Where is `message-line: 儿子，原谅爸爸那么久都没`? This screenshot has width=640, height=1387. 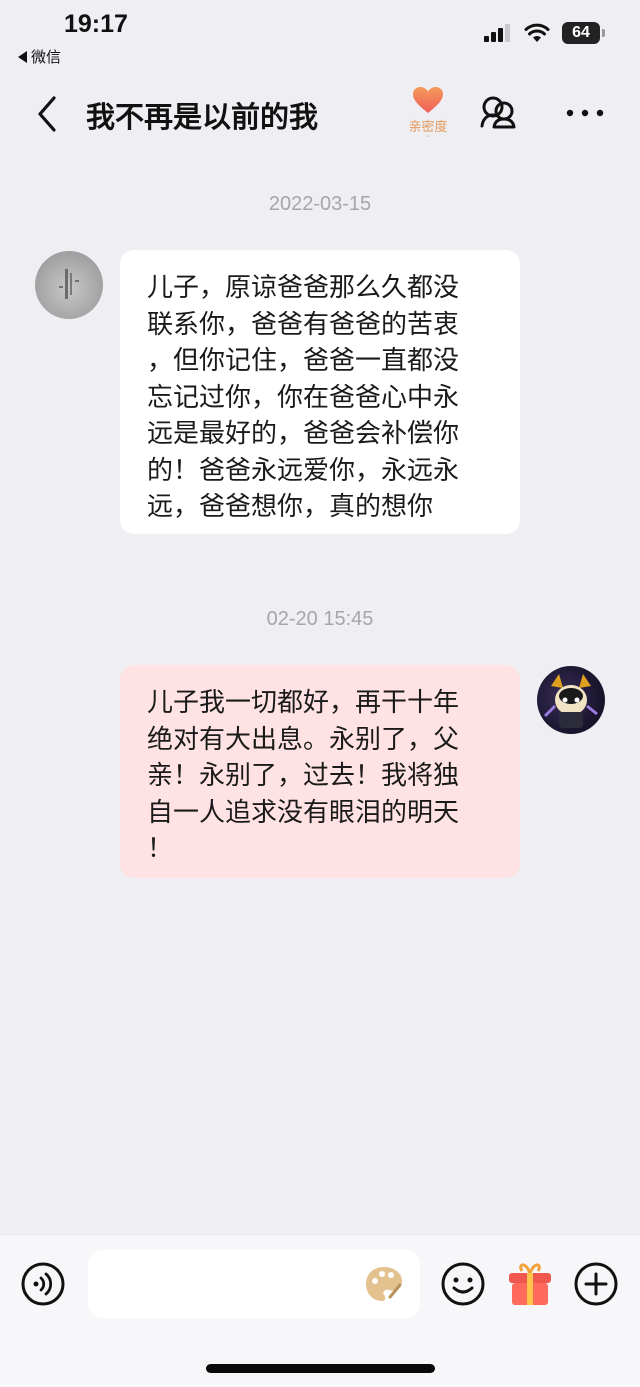 message-line: 儿子，原谅爸爸那么久都没 is located at coordinates (303, 288).